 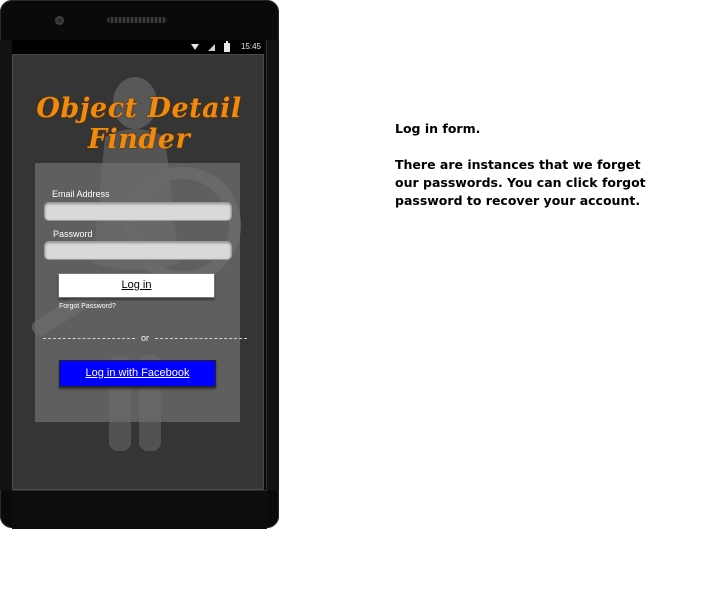 I want to click on login-button: Log in, so click(x=136, y=285).